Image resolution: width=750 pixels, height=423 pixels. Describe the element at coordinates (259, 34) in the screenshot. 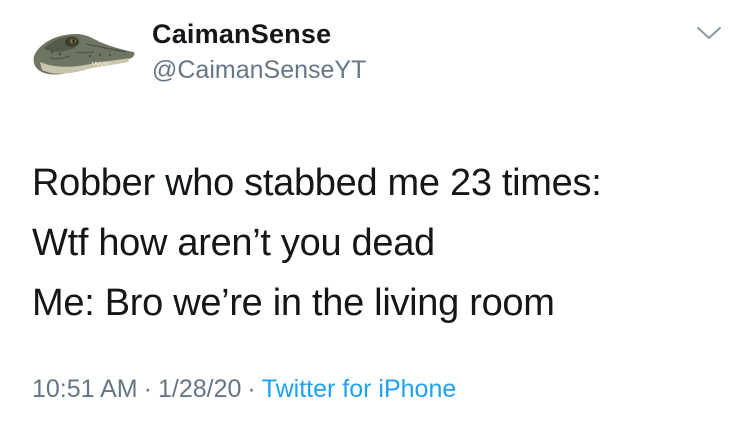

I see `author-display-name: CaimanSense` at that location.